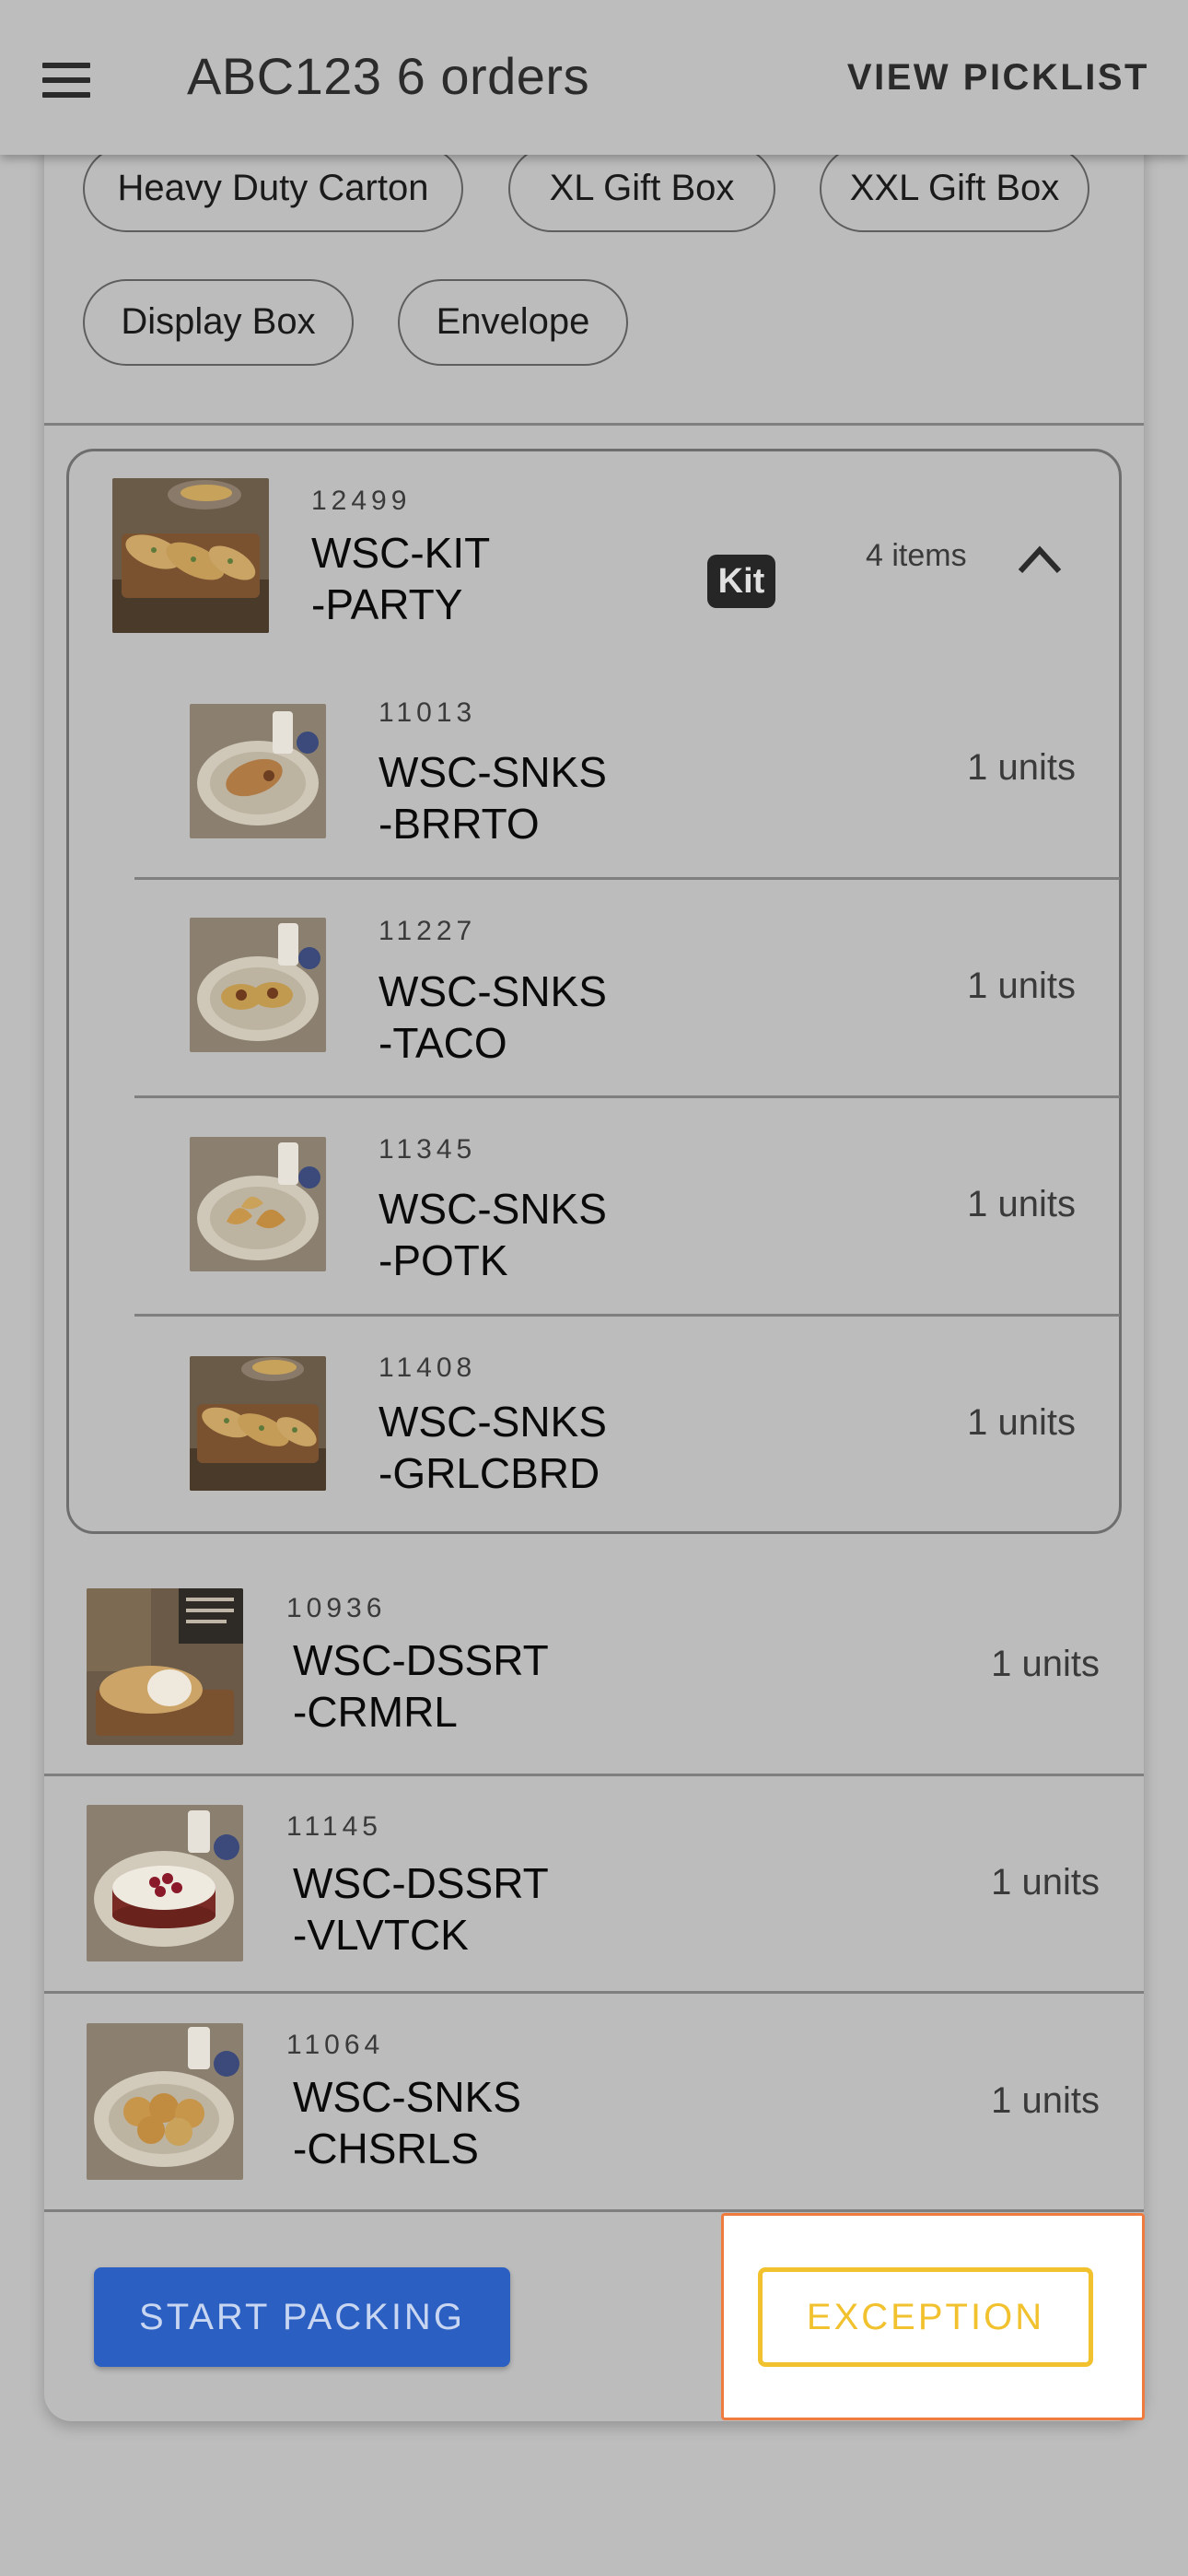 The width and height of the screenshot is (1188, 2576). What do you see at coordinates (741, 581) in the screenshot?
I see `kit-badge: Kit` at bounding box center [741, 581].